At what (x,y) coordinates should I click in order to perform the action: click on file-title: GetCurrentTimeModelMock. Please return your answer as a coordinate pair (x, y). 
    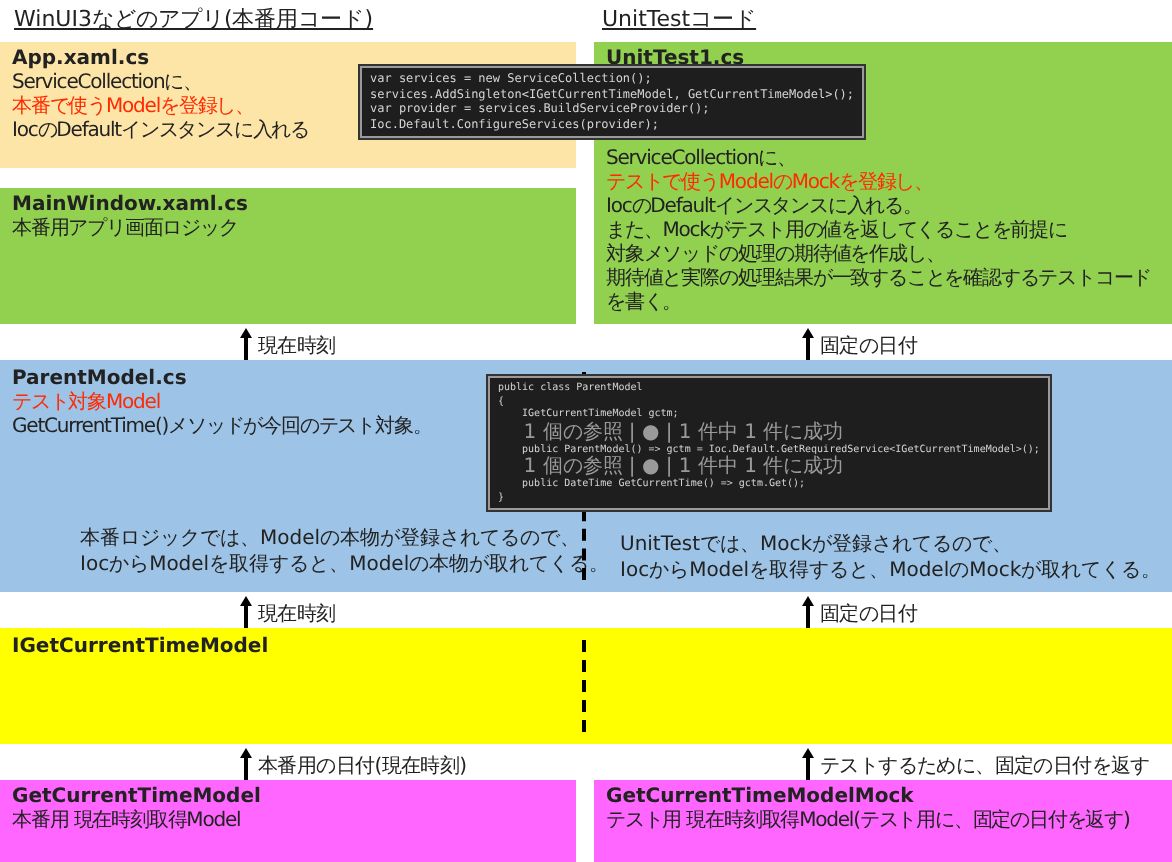
    Looking at the image, I should click on (760, 796).